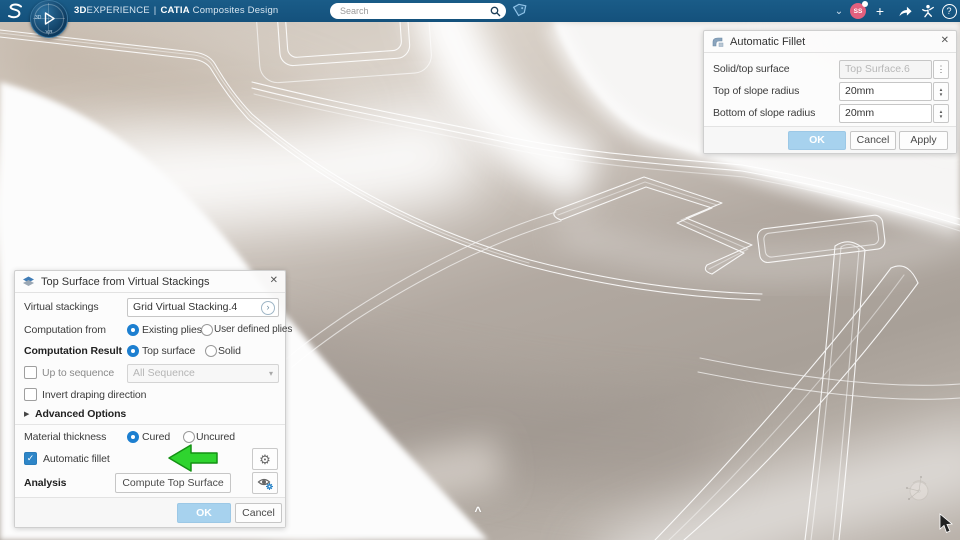  What do you see at coordinates (839, 11) in the screenshot?
I see `chevron-down-icon: ⌄` at bounding box center [839, 11].